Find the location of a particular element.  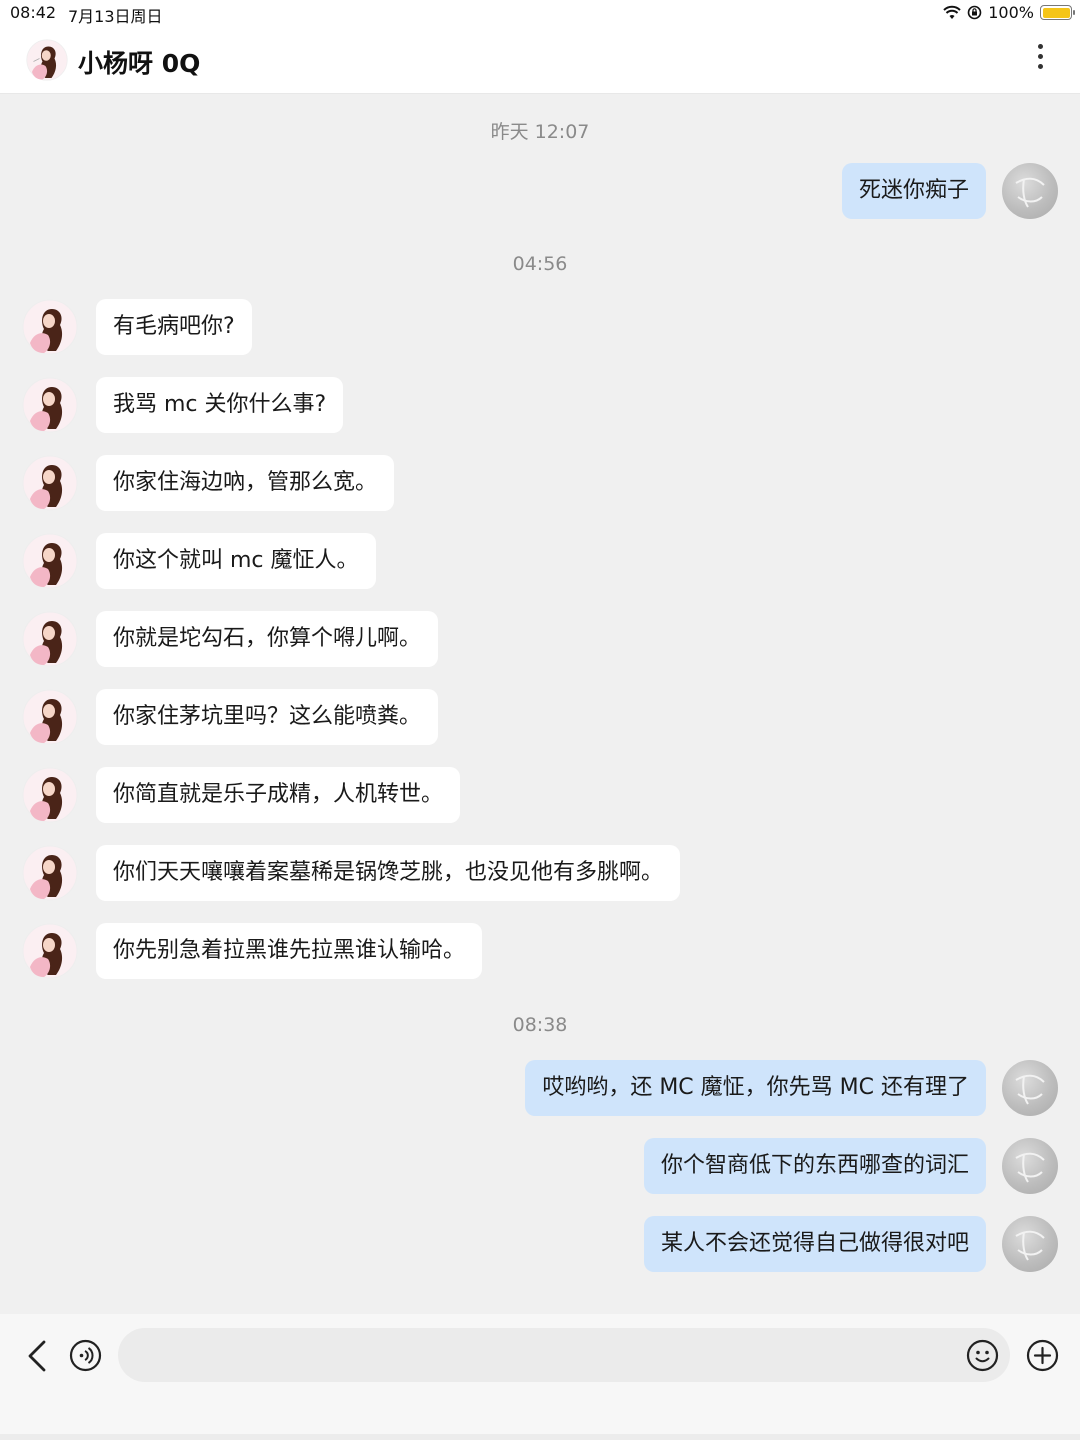

message-bubble: 哎哟哟，还 MC 魔怔，你先骂 MC 还有理了 is located at coordinates (755, 1088).